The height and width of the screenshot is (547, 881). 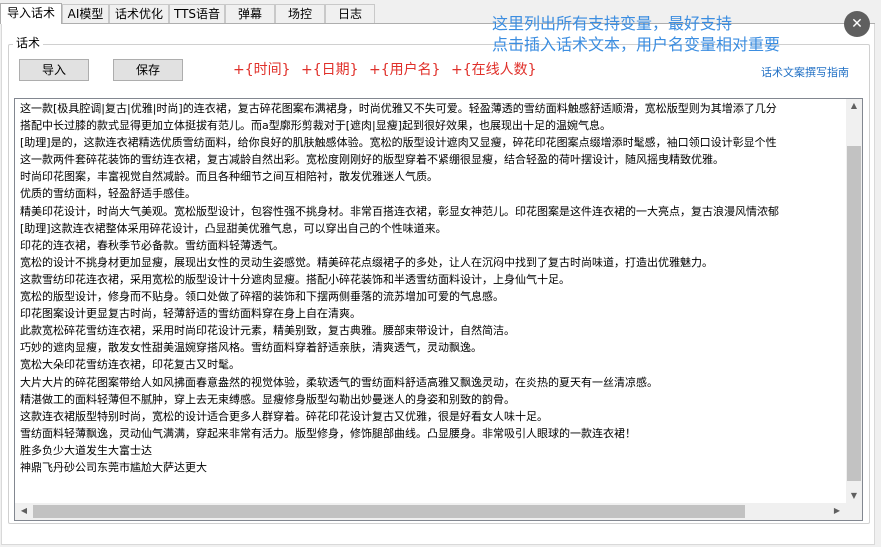 I want to click on hint-line: 点击插入话术文本，用户名变量相对重要, so click(x=636, y=44).